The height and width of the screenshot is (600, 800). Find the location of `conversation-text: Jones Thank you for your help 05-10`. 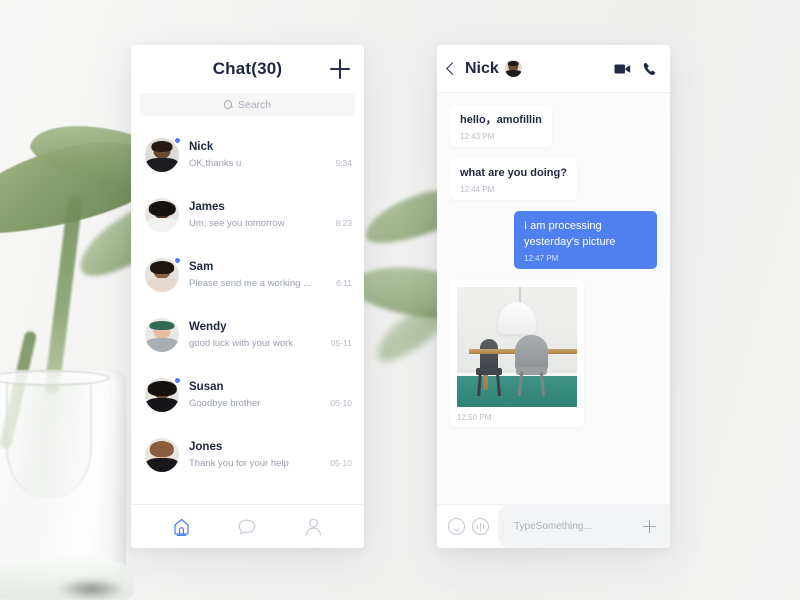

conversation-text: Jones Thank you for your help 05-10 is located at coordinates (270, 455).